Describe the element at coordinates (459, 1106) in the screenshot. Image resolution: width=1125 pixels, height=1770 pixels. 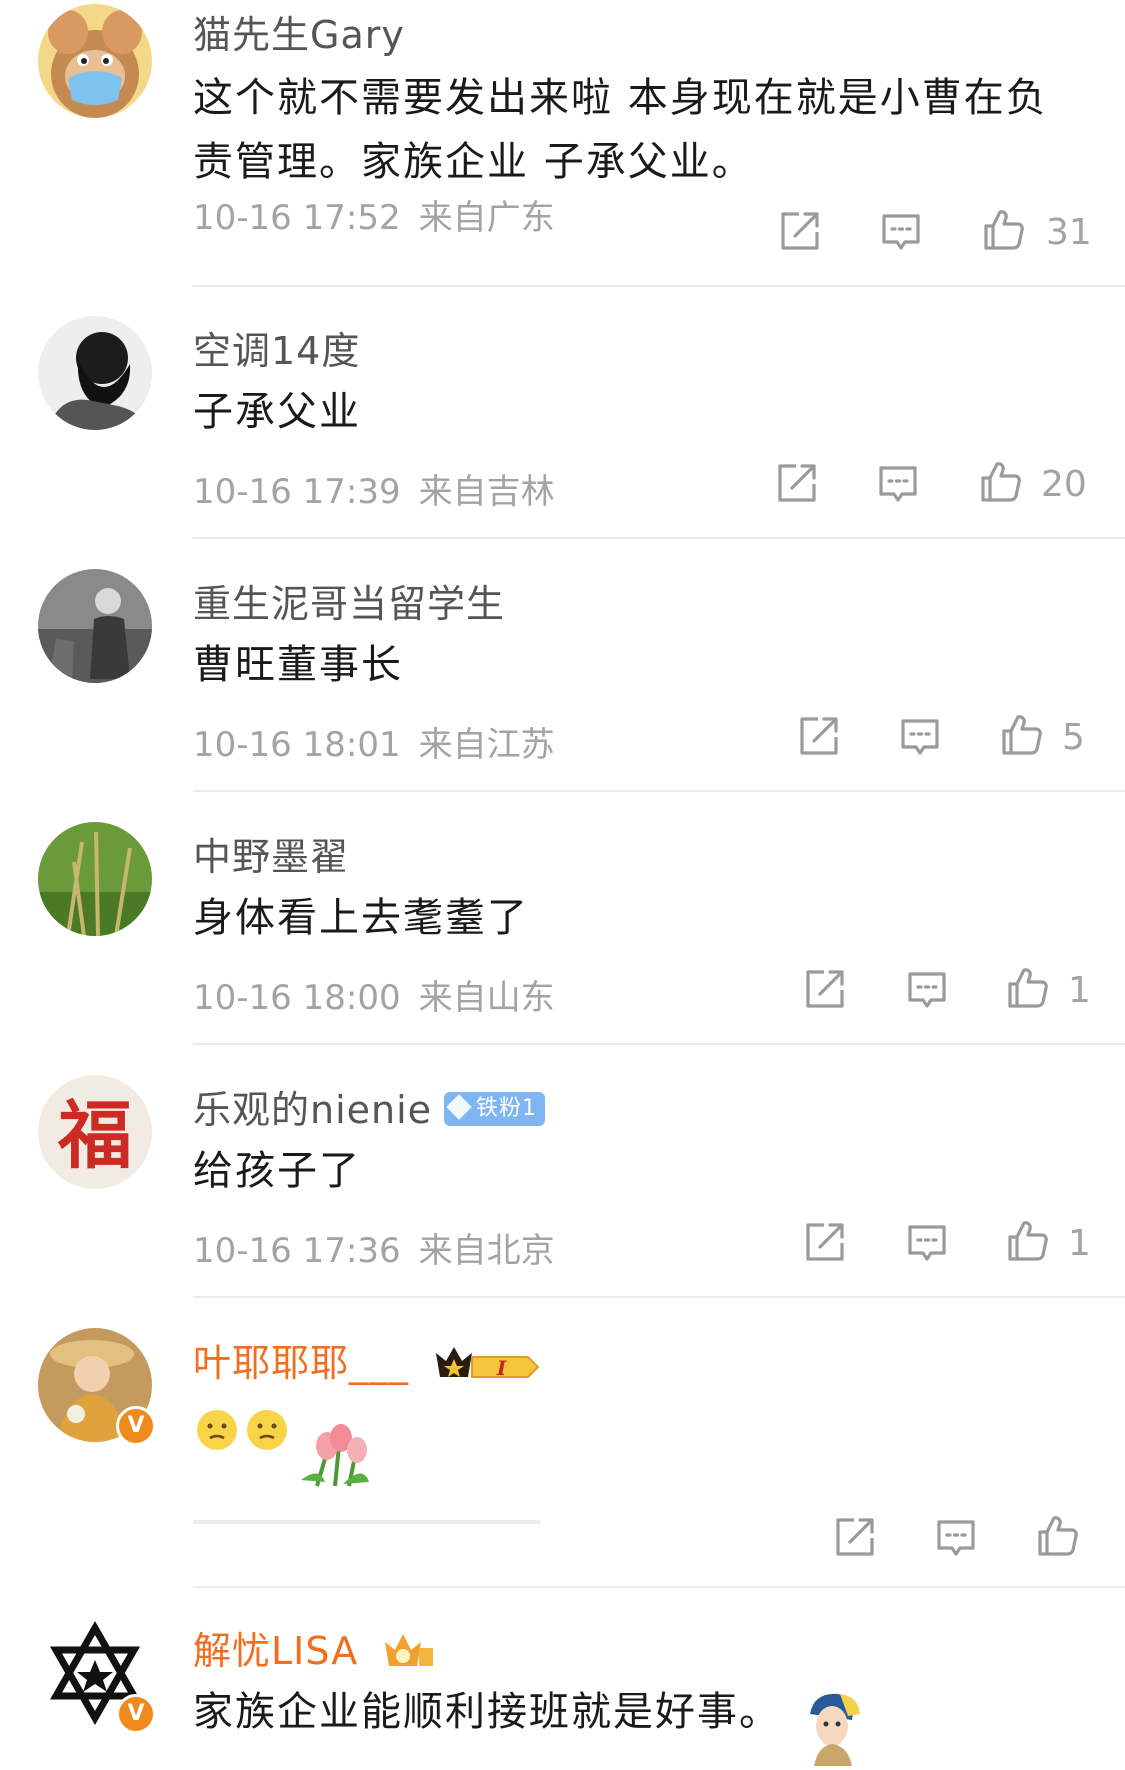
I see `diamond-icon` at that location.